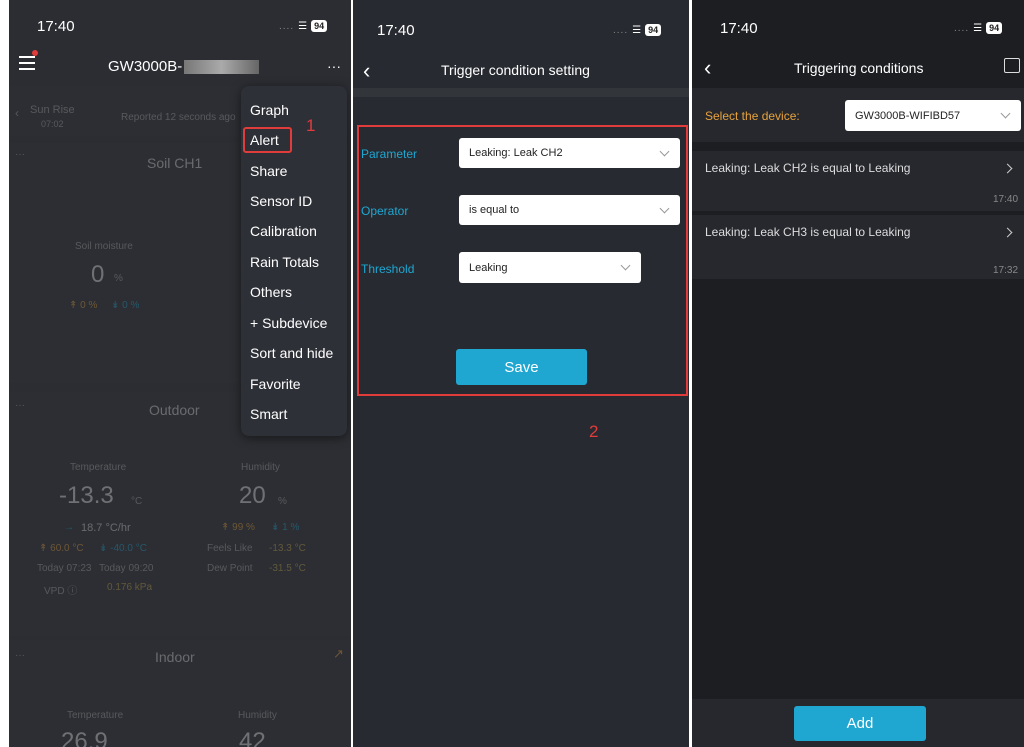  Describe the element at coordinates (1012, 65) in the screenshot. I see `device-settings-icon` at that location.